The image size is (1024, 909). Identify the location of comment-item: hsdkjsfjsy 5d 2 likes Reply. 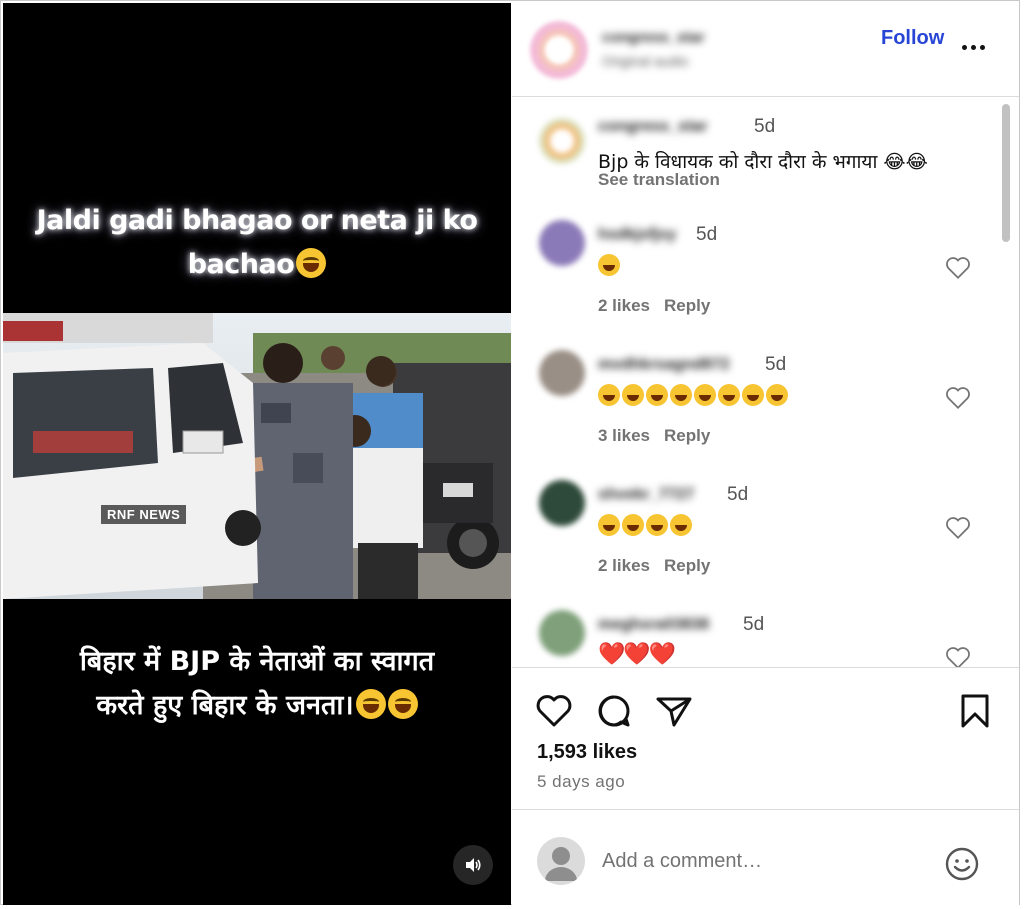
(754, 273).